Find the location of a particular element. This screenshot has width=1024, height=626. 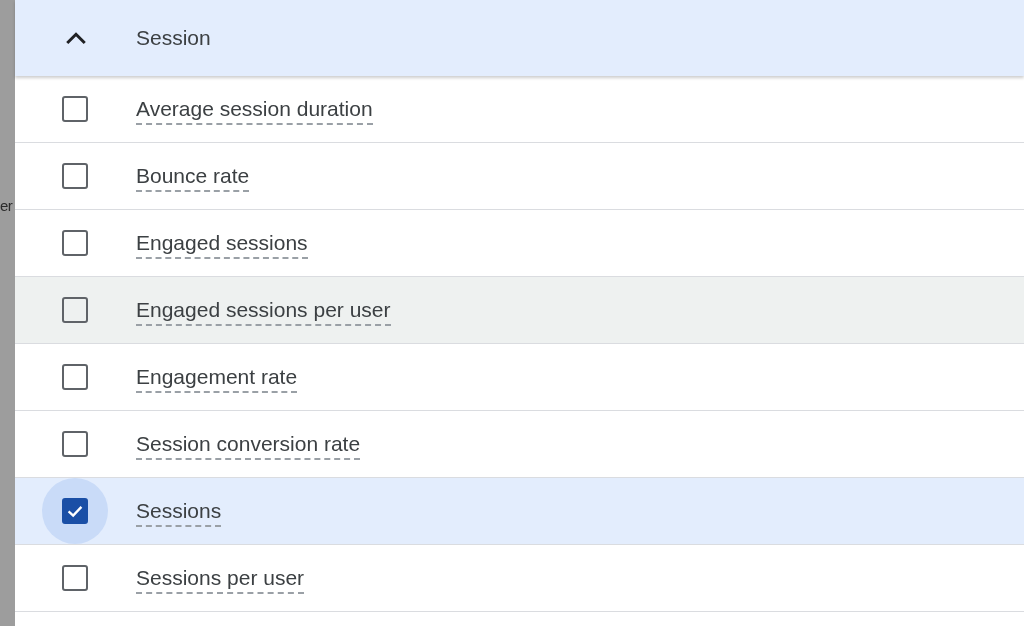

metric-label: Session conversion rate is located at coordinates (248, 446).